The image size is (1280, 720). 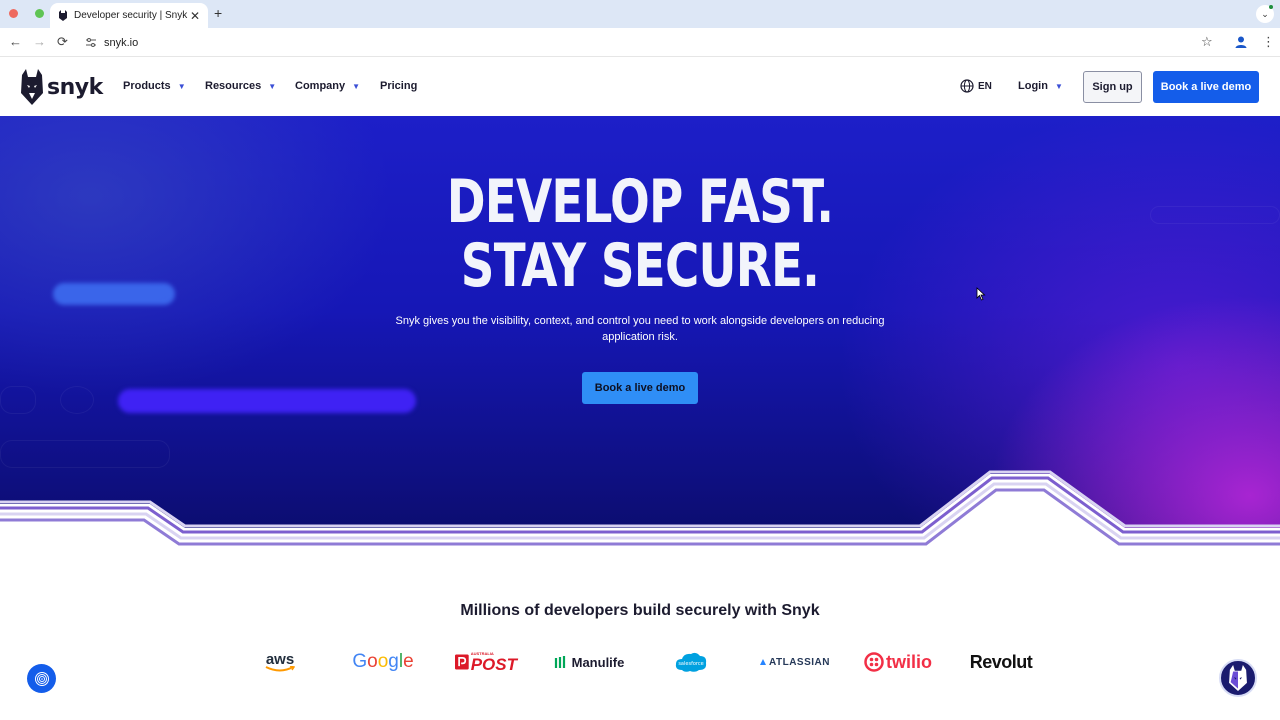 What do you see at coordinates (39, 13) in the screenshot?
I see `window-zoom-dot` at bounding box center [39, 13].